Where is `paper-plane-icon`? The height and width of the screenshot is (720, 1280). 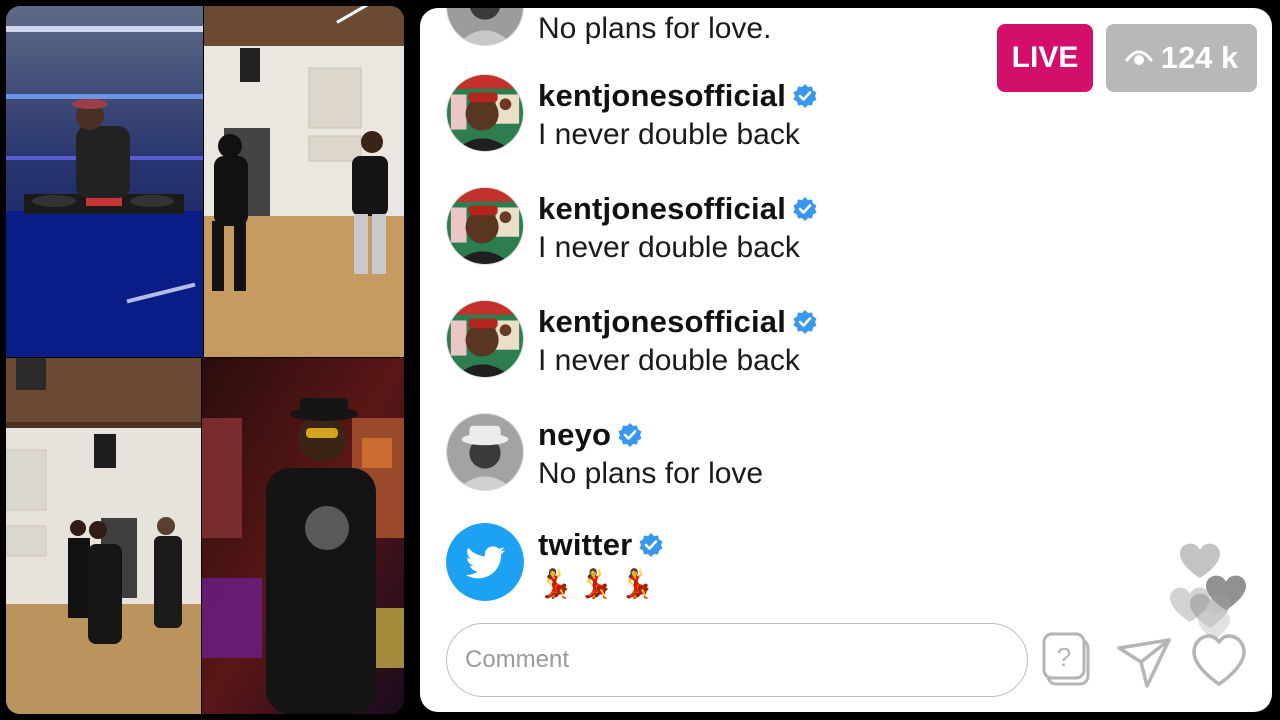 paper-plane-icon is located at coordinates (1144, 661).